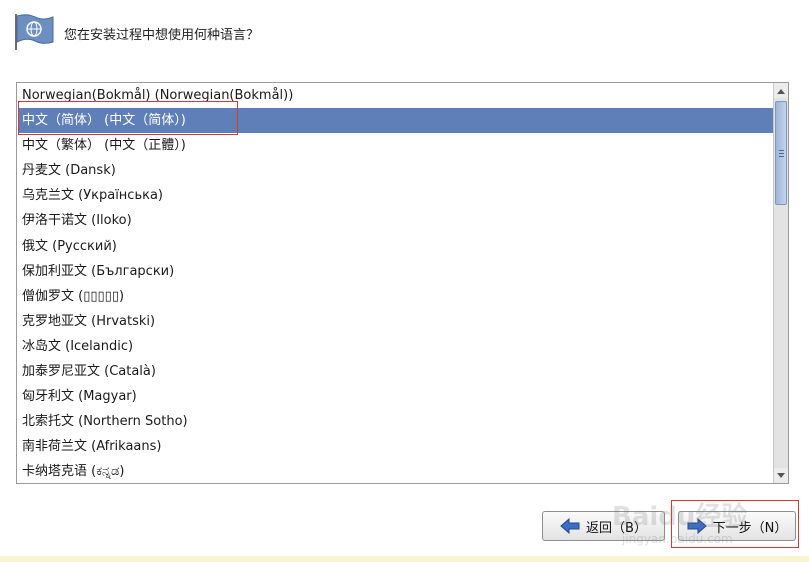 The height and width of the screenshot is (562, 809). I want to click on scroll-down-arrow-icon, so click(781, 475).